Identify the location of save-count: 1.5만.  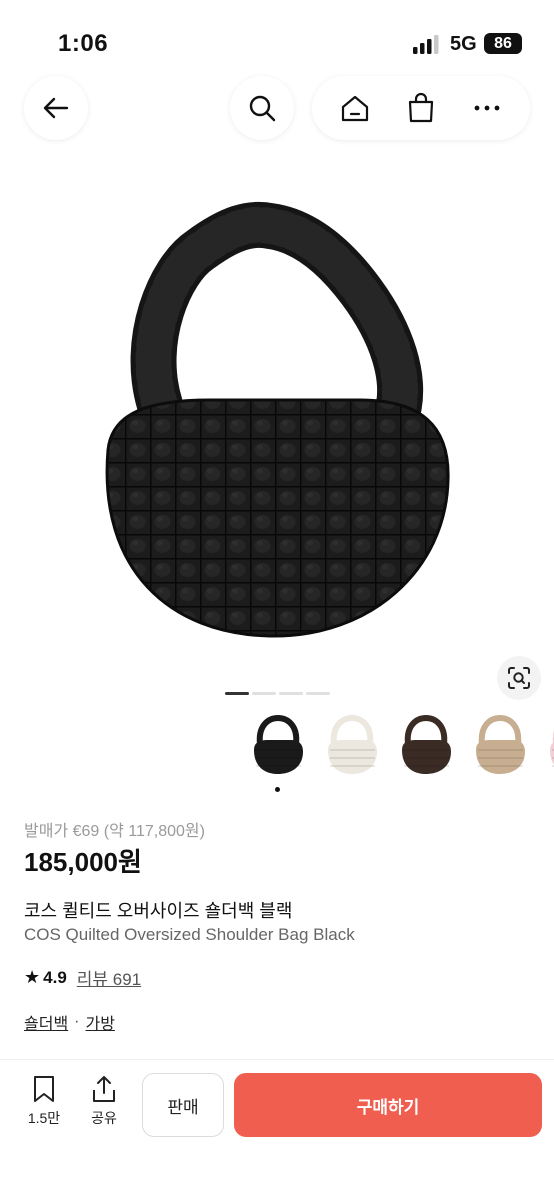
(44, 1118).